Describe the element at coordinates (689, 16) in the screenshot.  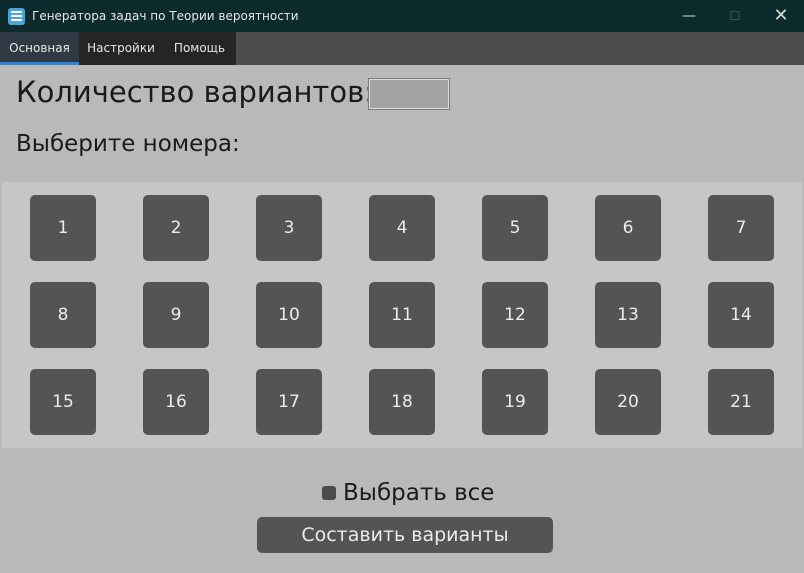
I see `minimize-button: —` at that location.